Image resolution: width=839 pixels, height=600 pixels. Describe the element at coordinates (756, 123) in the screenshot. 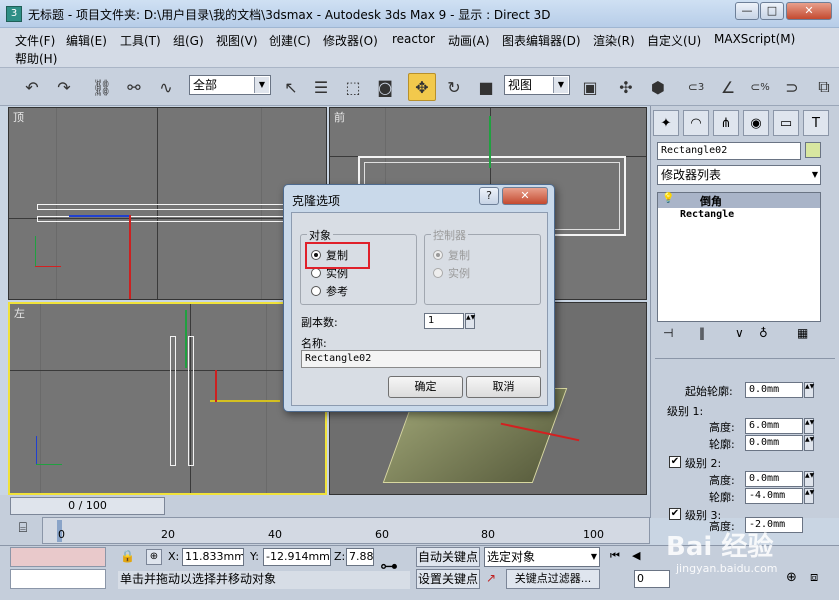

I see `motion-tab-icon: ◉` at that location.